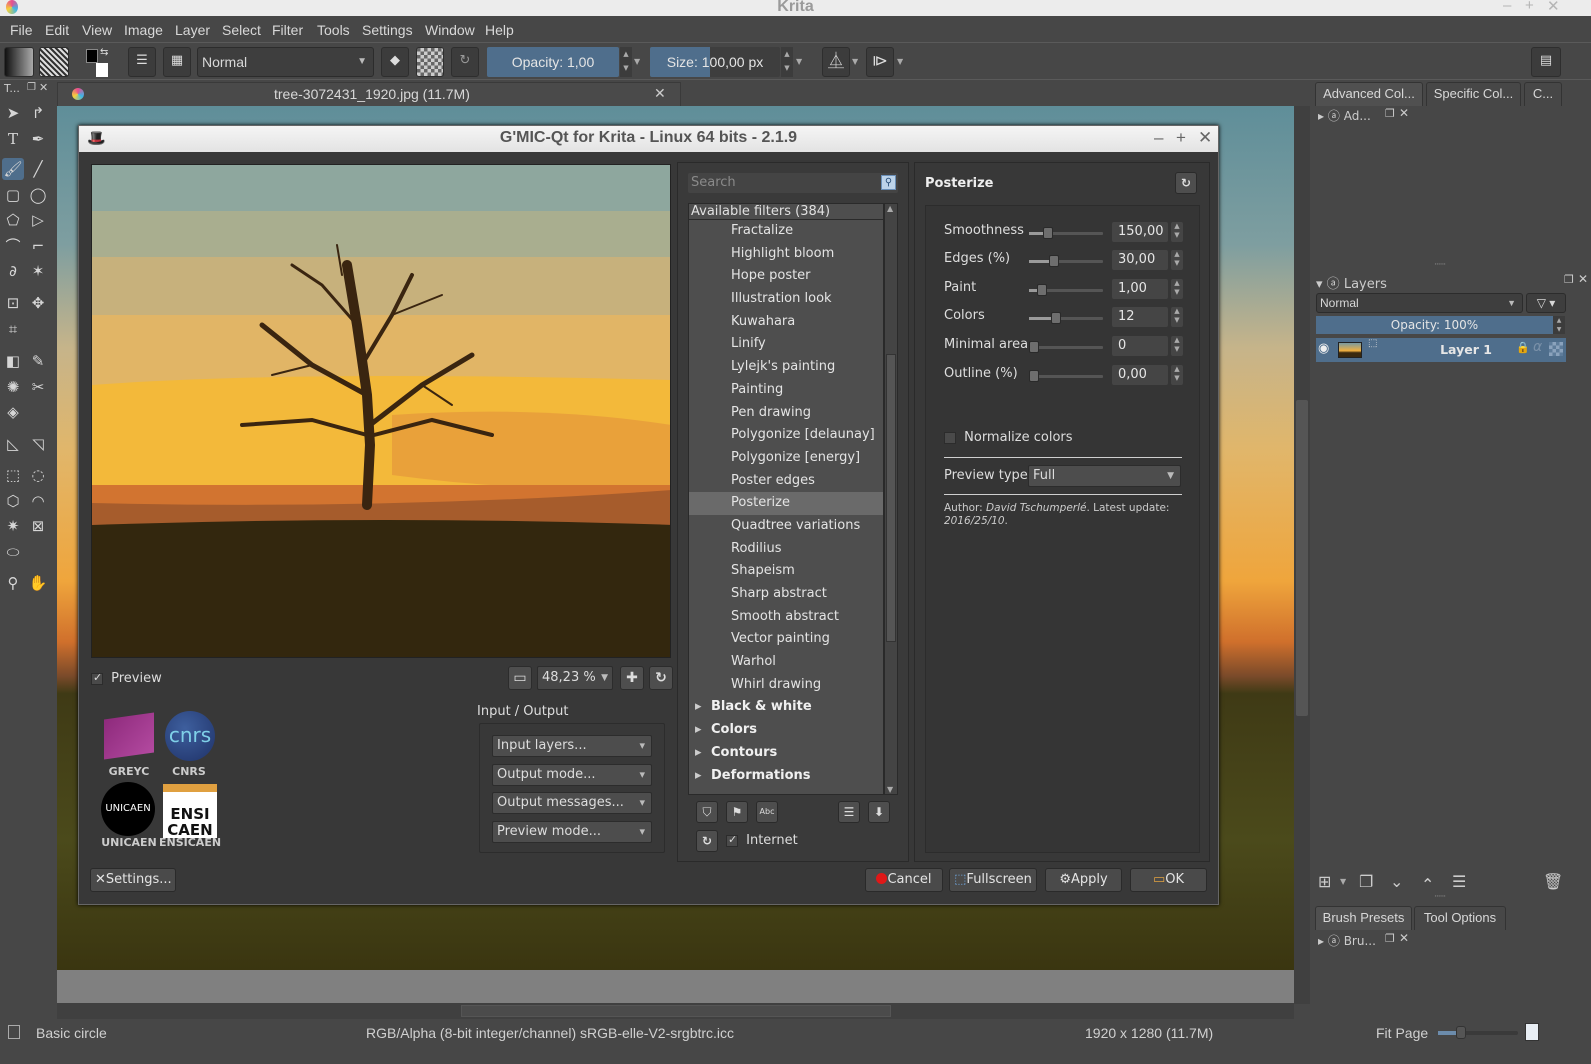 The width and height of the screenshot is (1591, 1064). What do you see at coordinates (786, 299) in the screenshot?
I see `filter-item: Illustration look` at bounding box center [786, 299].